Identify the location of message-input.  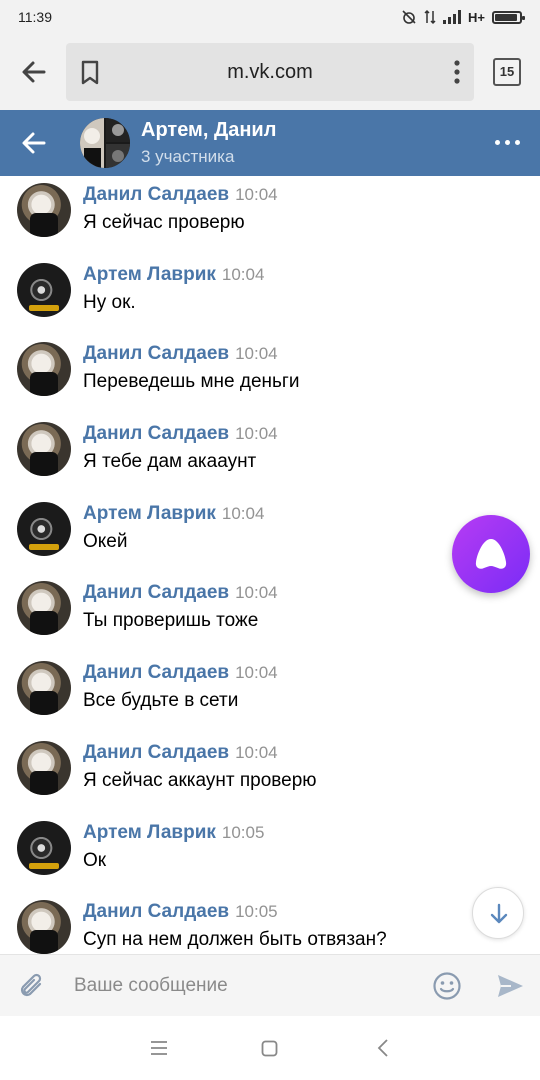
(241, 986).